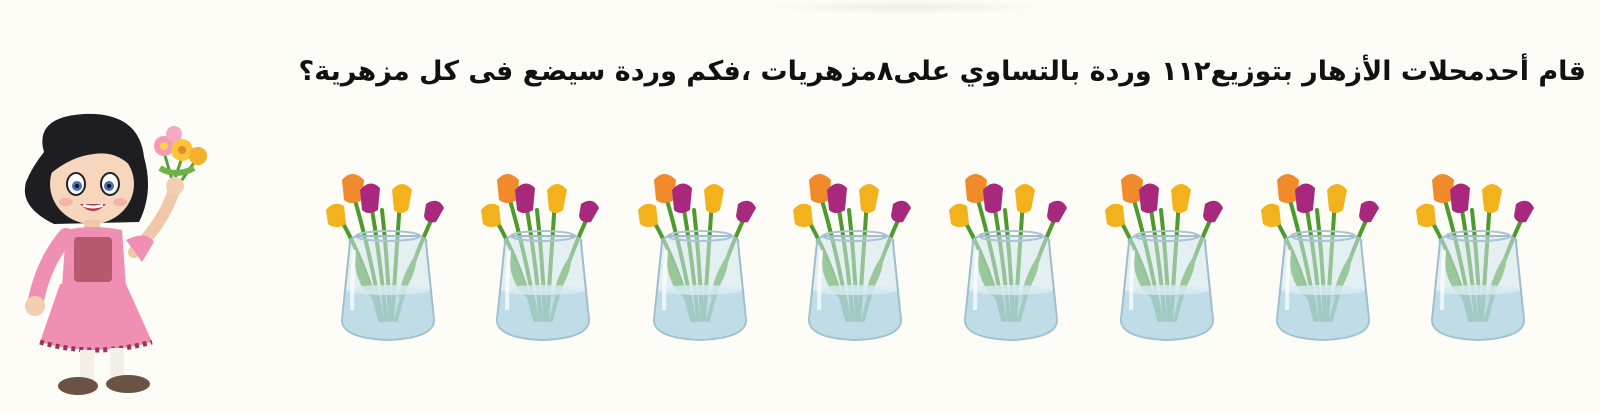  What do you see at coordinates (114, 260) in the screenshot?
I see `girl-holding-flowers-icon` at bounding box center [114, 260].